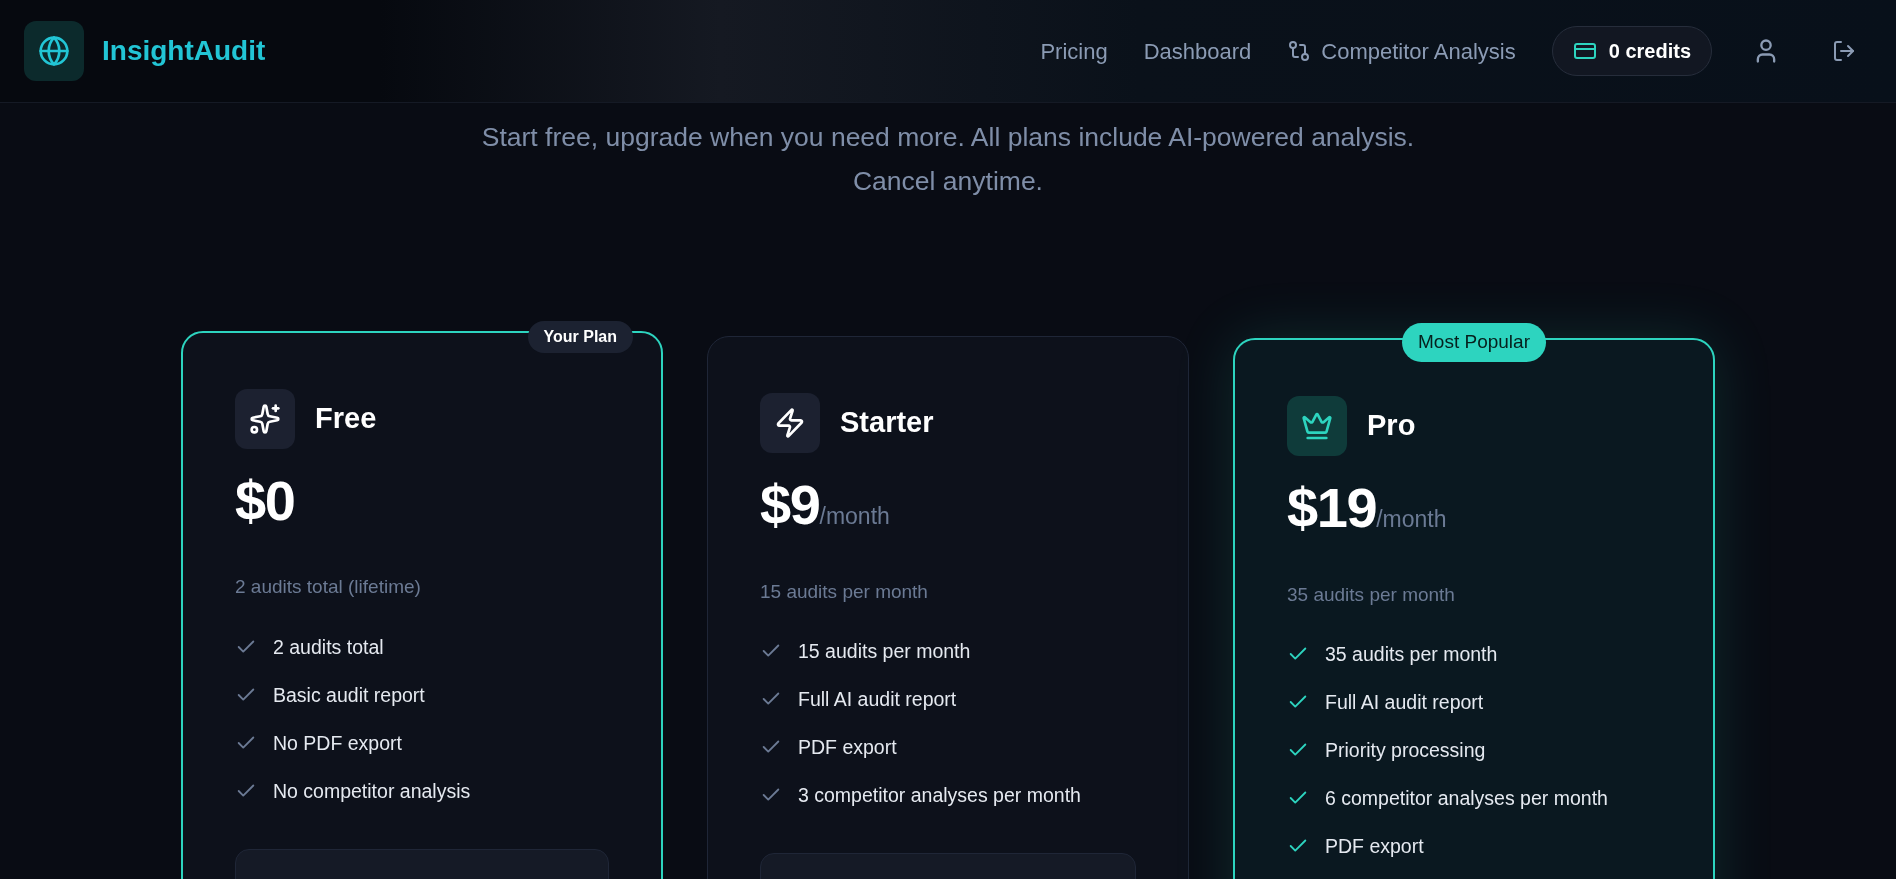 This screenshot has width=1896, height=879. Describe the element at coordinates (1466, 798) in the screenshot. I see `feature-text: 6 competitor analyses per month` at that location.